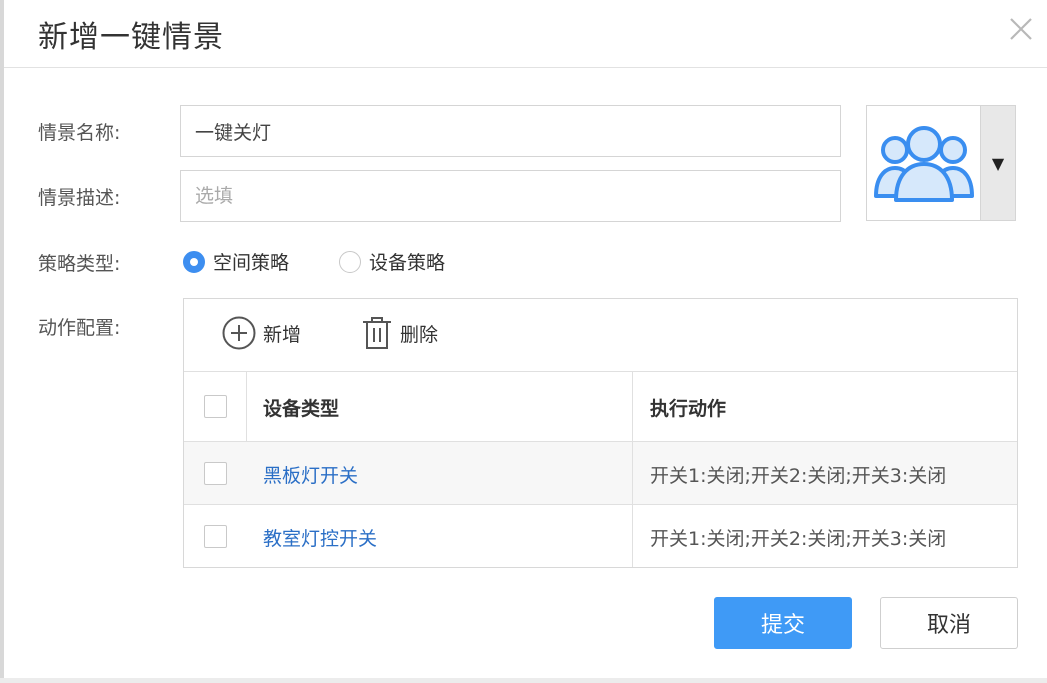  I want to click on avatar-picker: ▼, so click(941, 163).